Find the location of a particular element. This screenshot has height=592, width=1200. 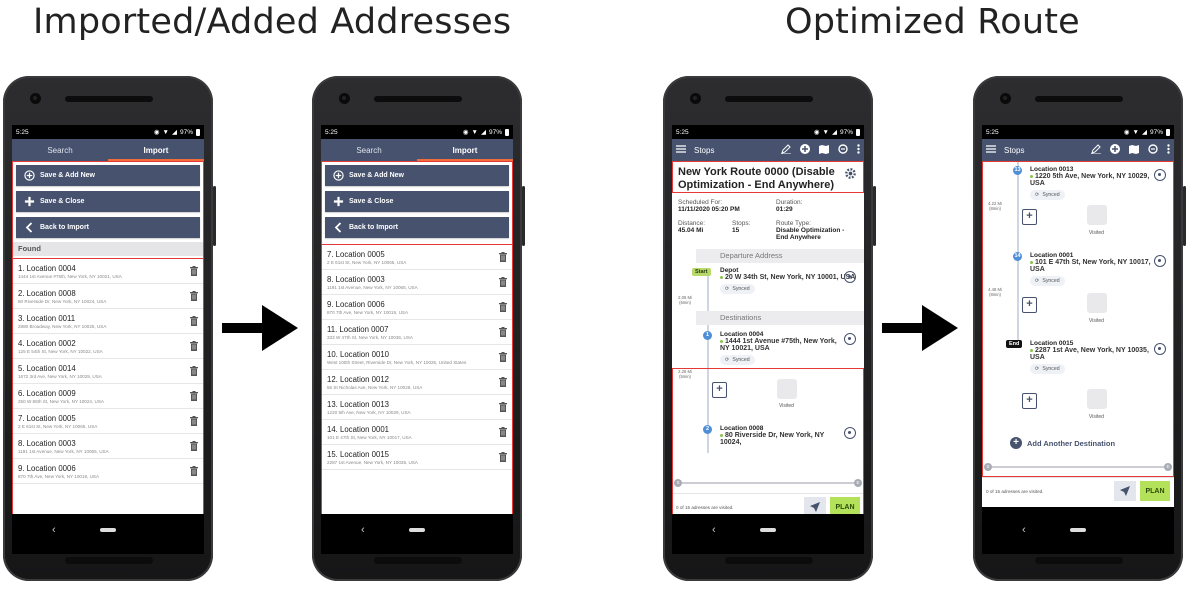

plan-button: PLAN is located at coordinates (1155, 491).